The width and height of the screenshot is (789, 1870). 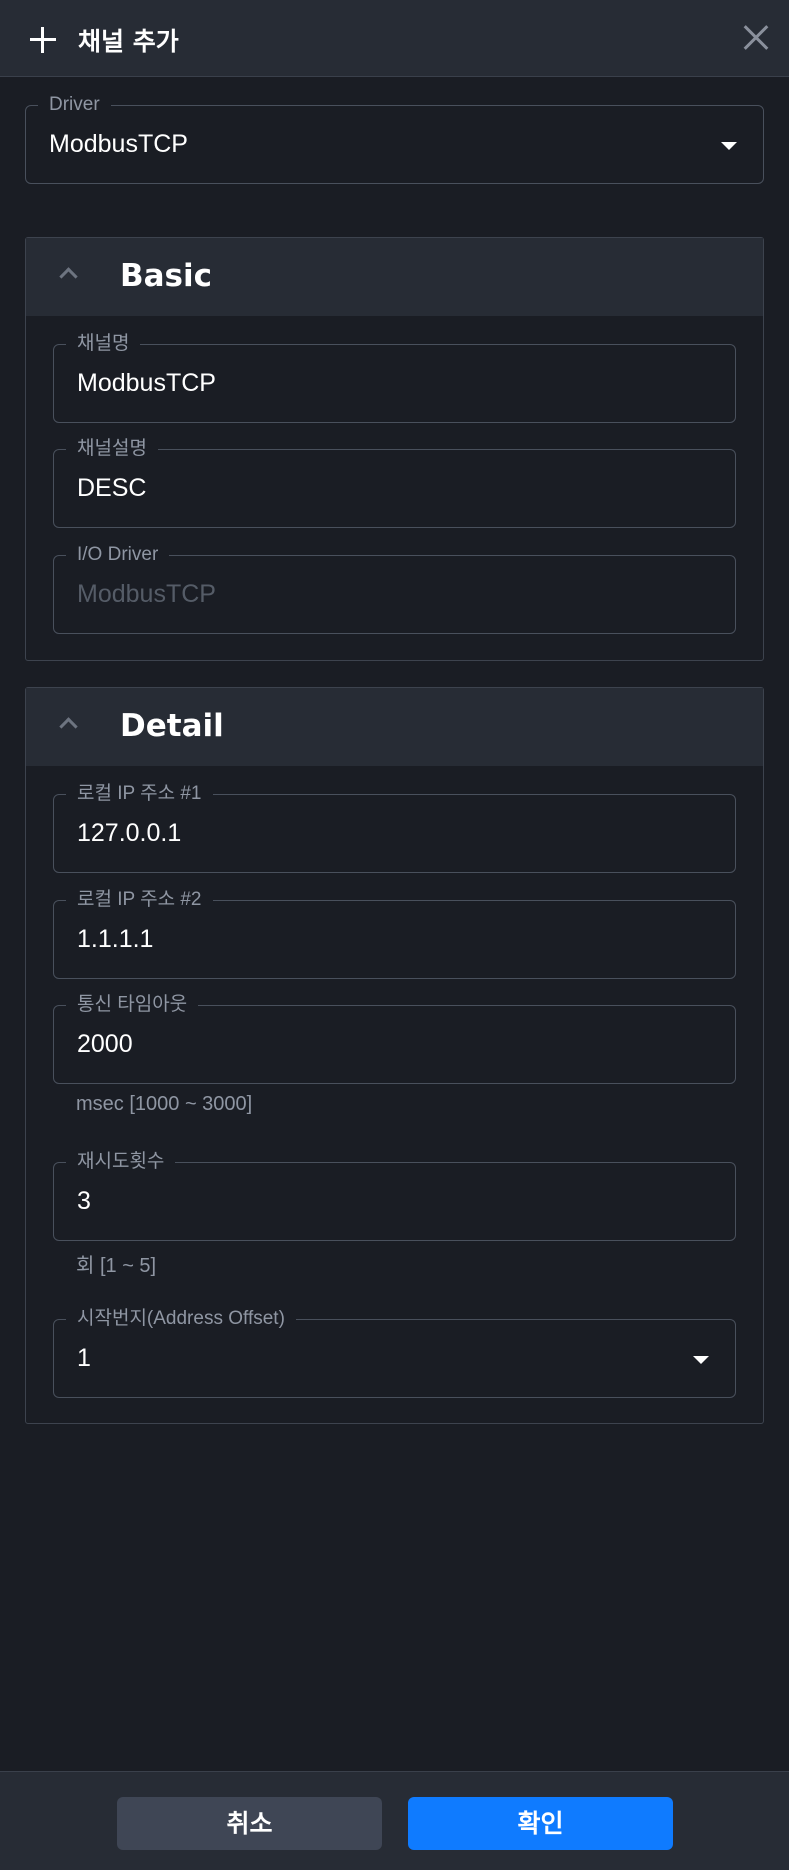 What do you see at coordinates (394, 933) in the screenshot?
I see `local-ip2-field: 로컬 IP 주소 #2 1.1.1.1` at bounding box center [394, 933].